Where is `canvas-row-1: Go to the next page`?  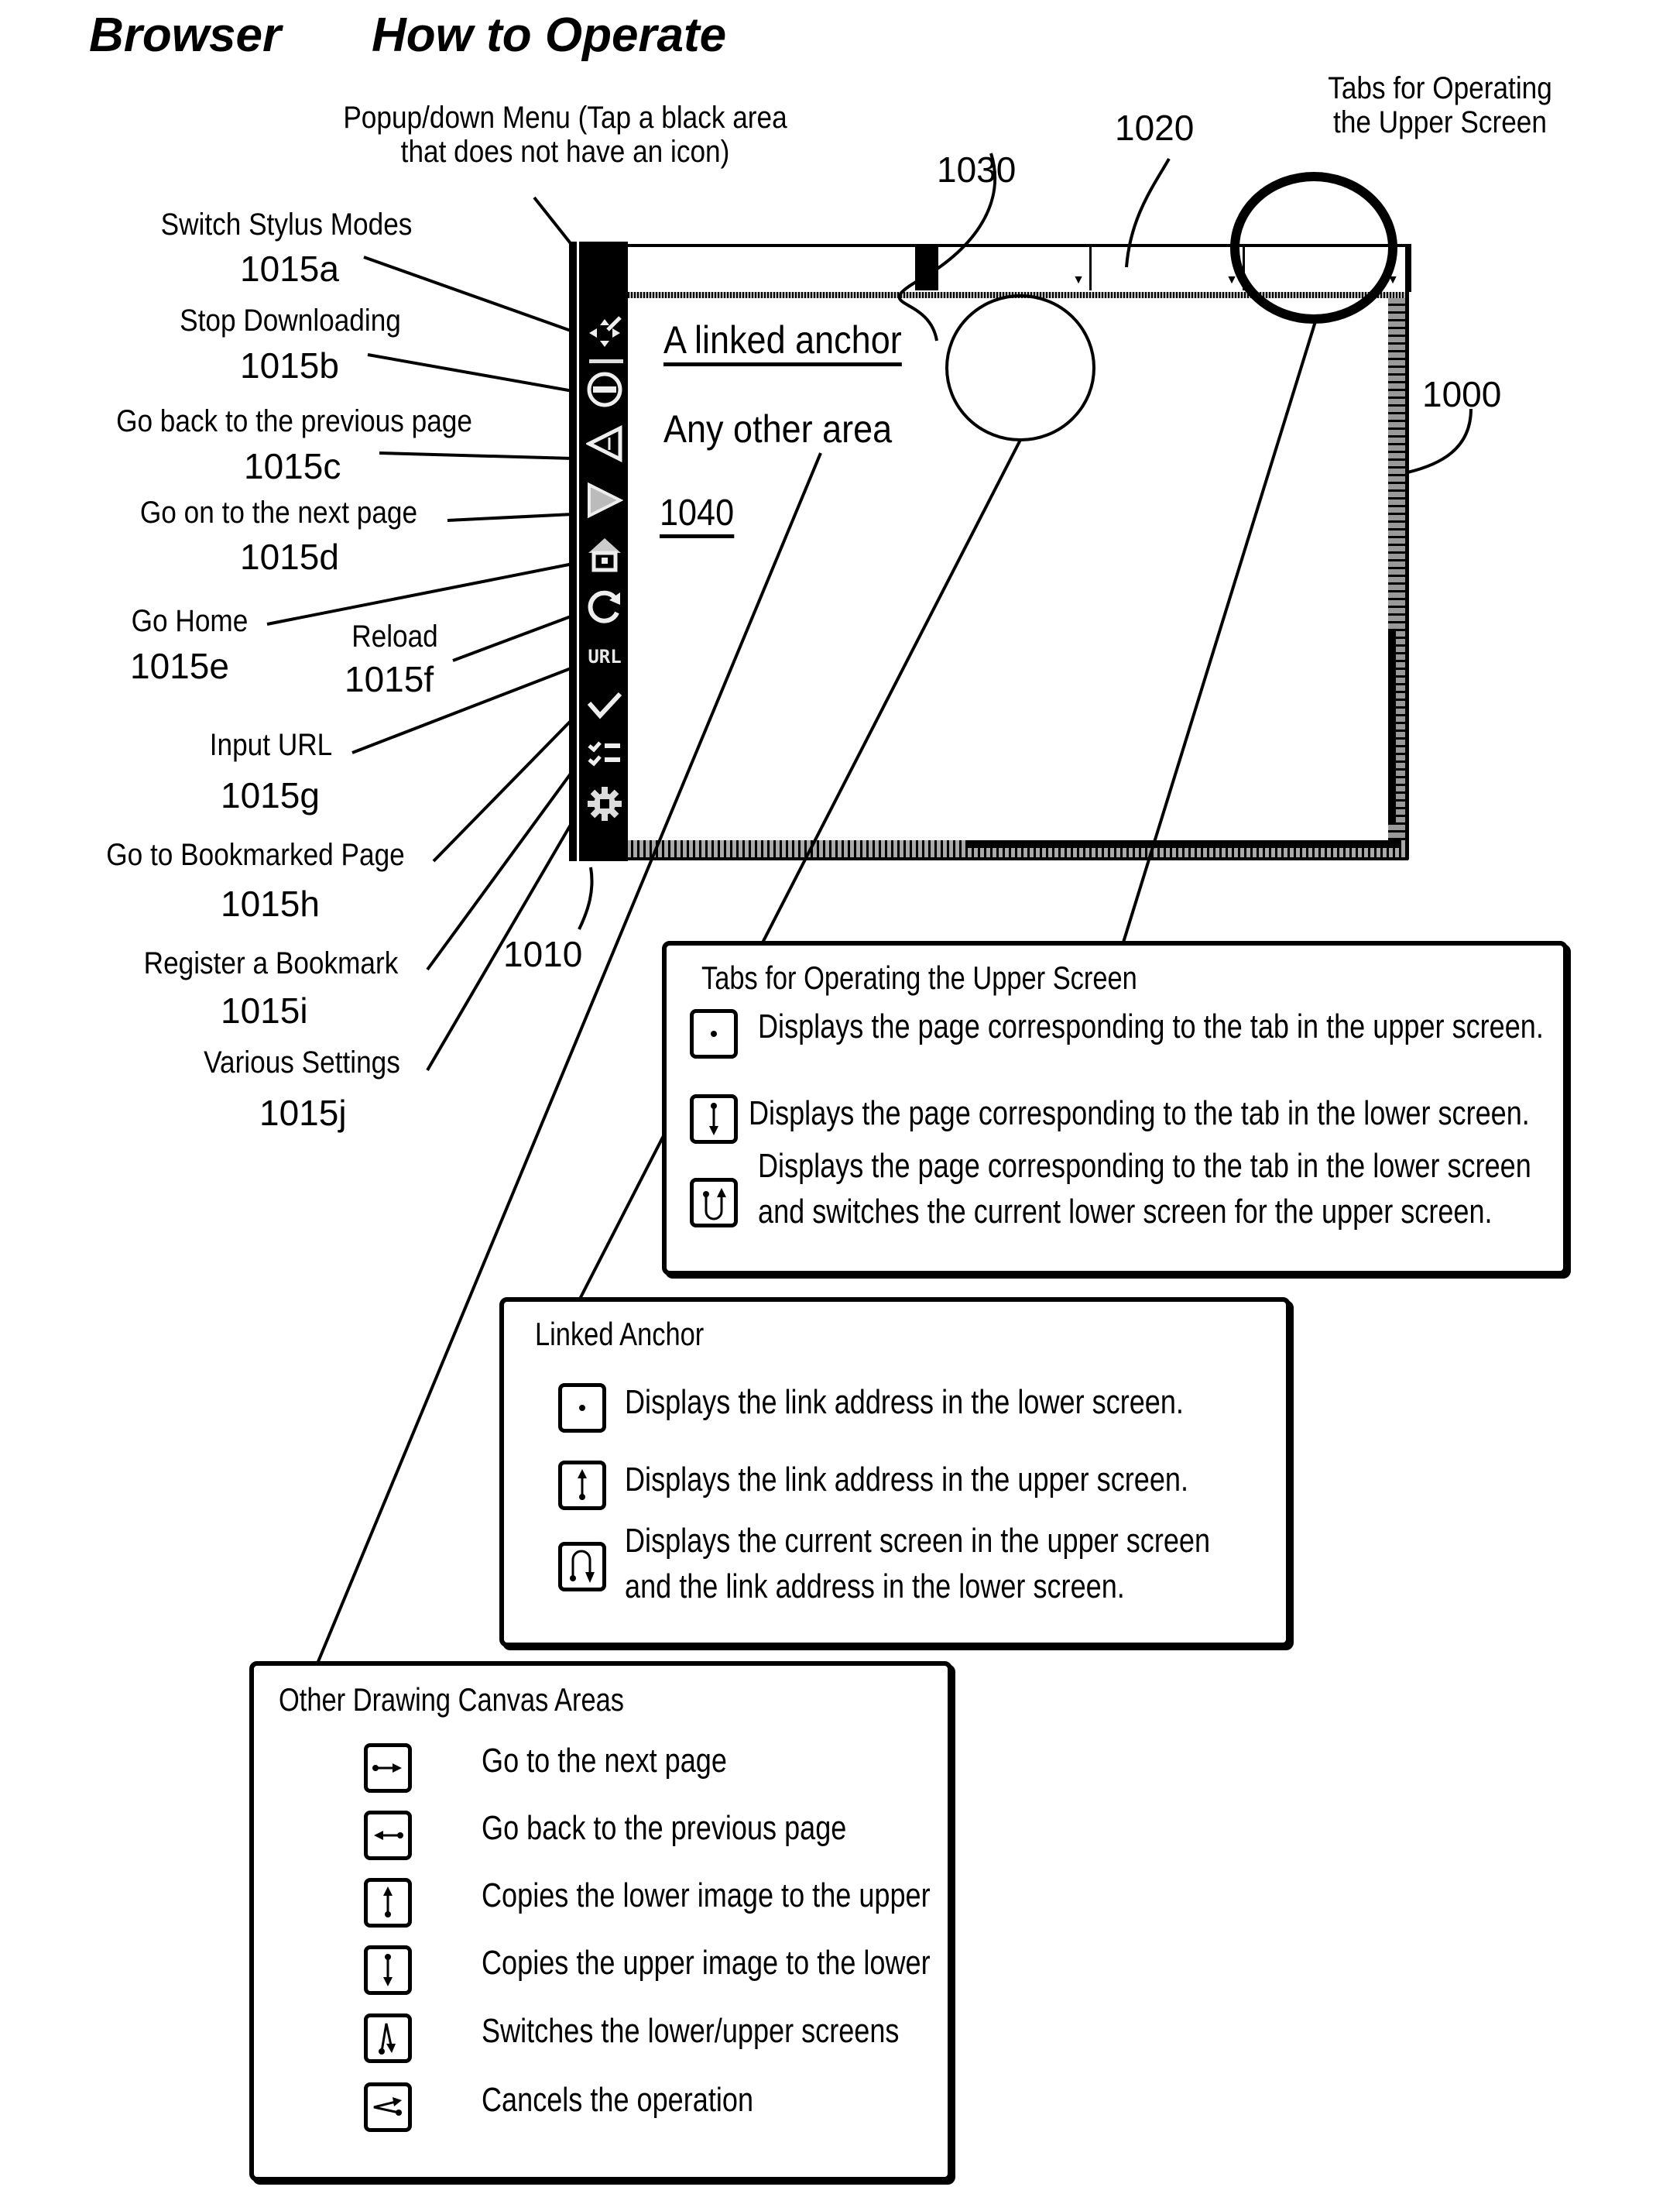 canvas-row-1: Go to the next page is located at coordinates (572, 1767).